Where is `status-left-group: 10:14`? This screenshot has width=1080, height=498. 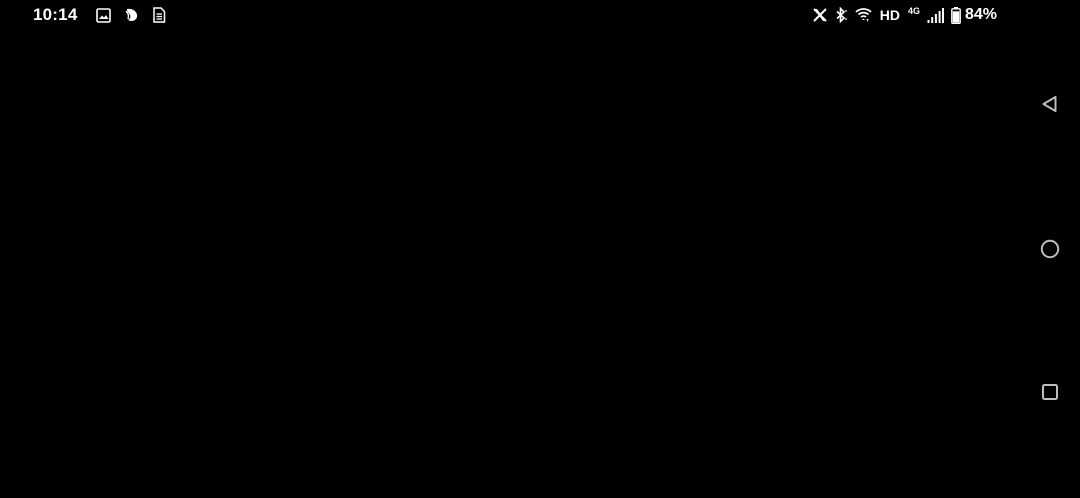 status-left-group: 10:14 is located at coordinates (100, 15).